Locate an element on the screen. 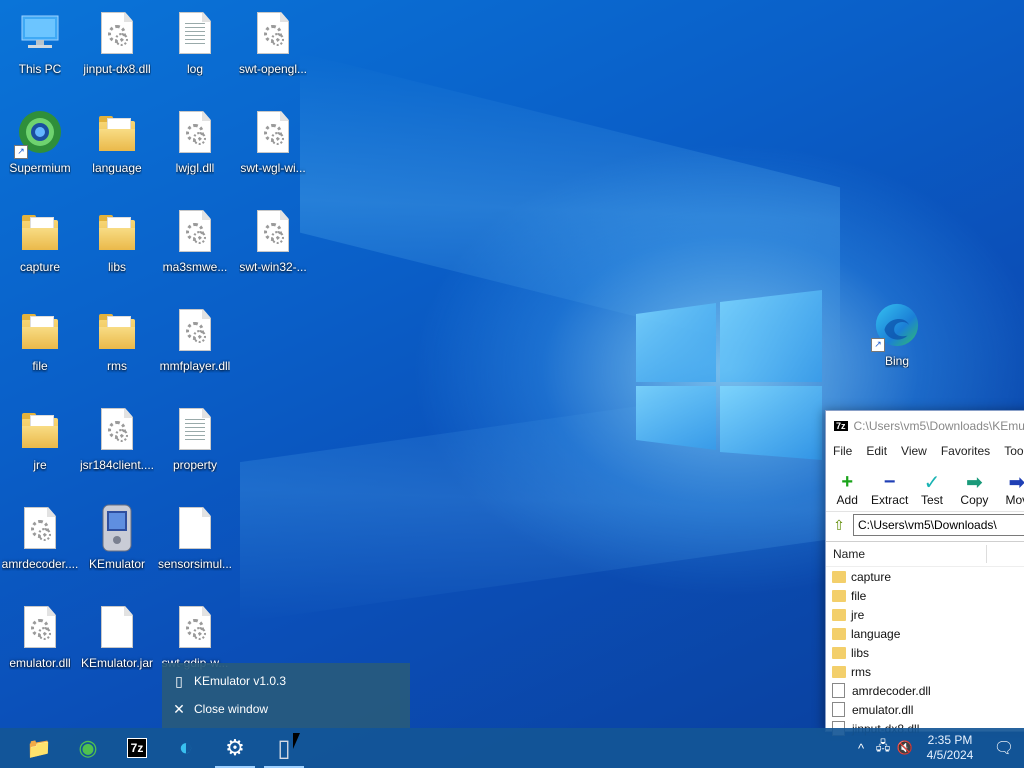 Image resolution: width=1024 pixels, height=768 pixels. desktop-icon-rms: rms is located at coordinates (117, 351).